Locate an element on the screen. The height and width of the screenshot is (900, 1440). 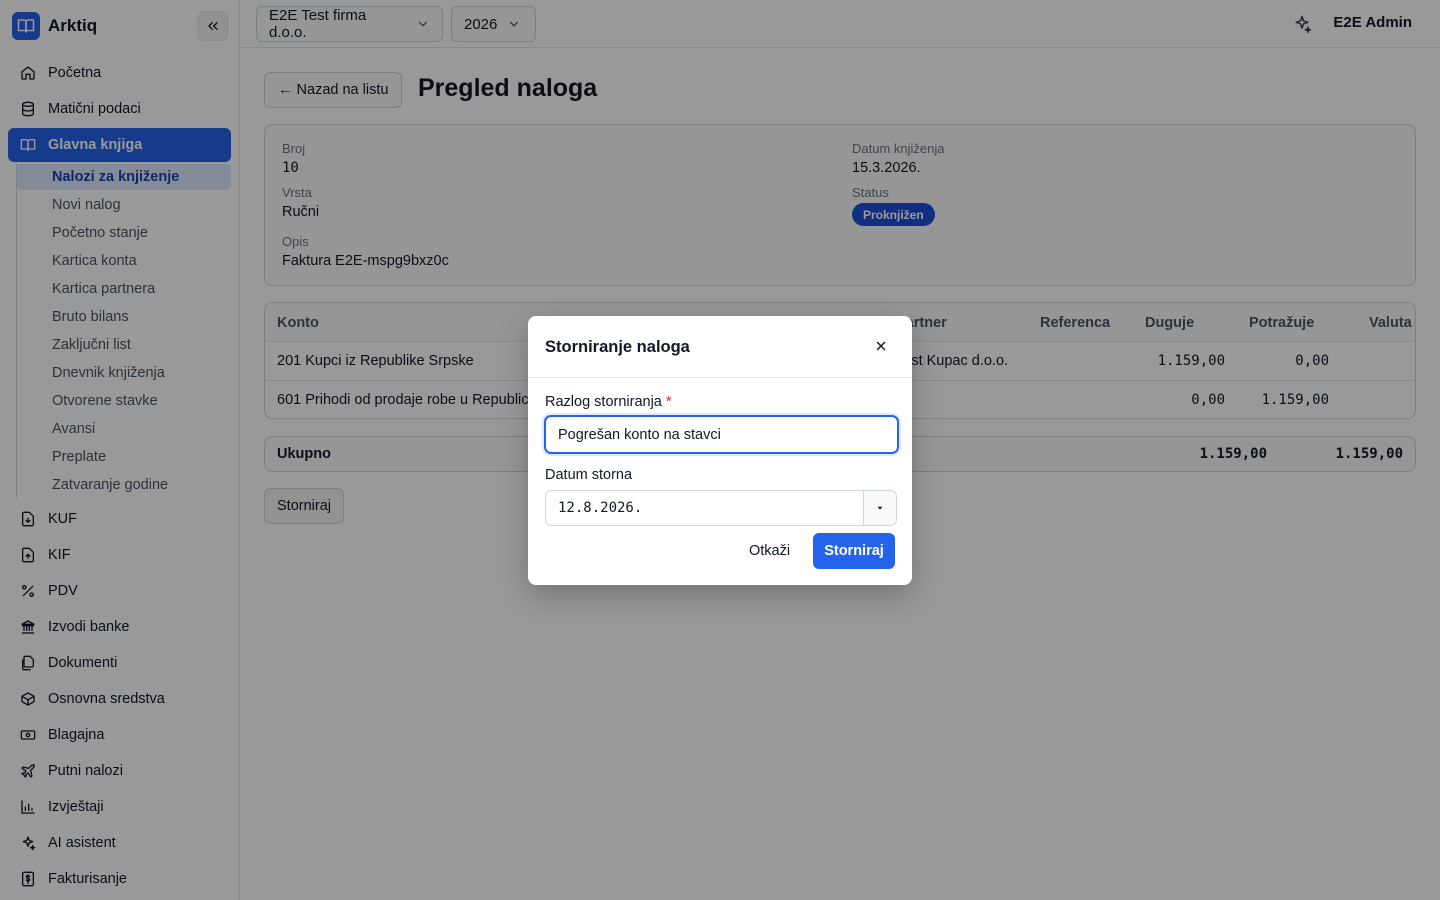
date-picker-button is located at coordinates (880, 508).